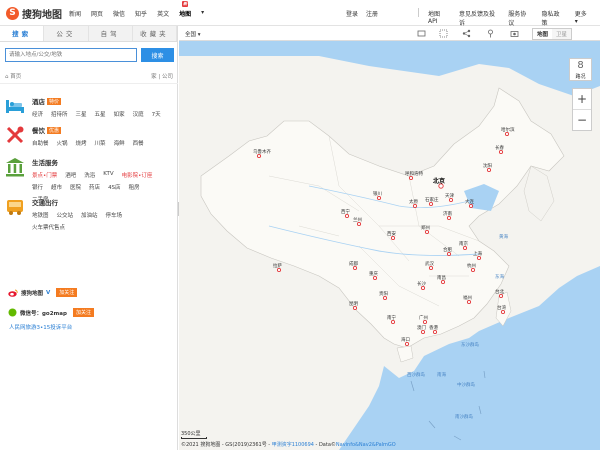 The image size is (600, 450). I want to click on nav-map: 新地图, so click(185, 9).